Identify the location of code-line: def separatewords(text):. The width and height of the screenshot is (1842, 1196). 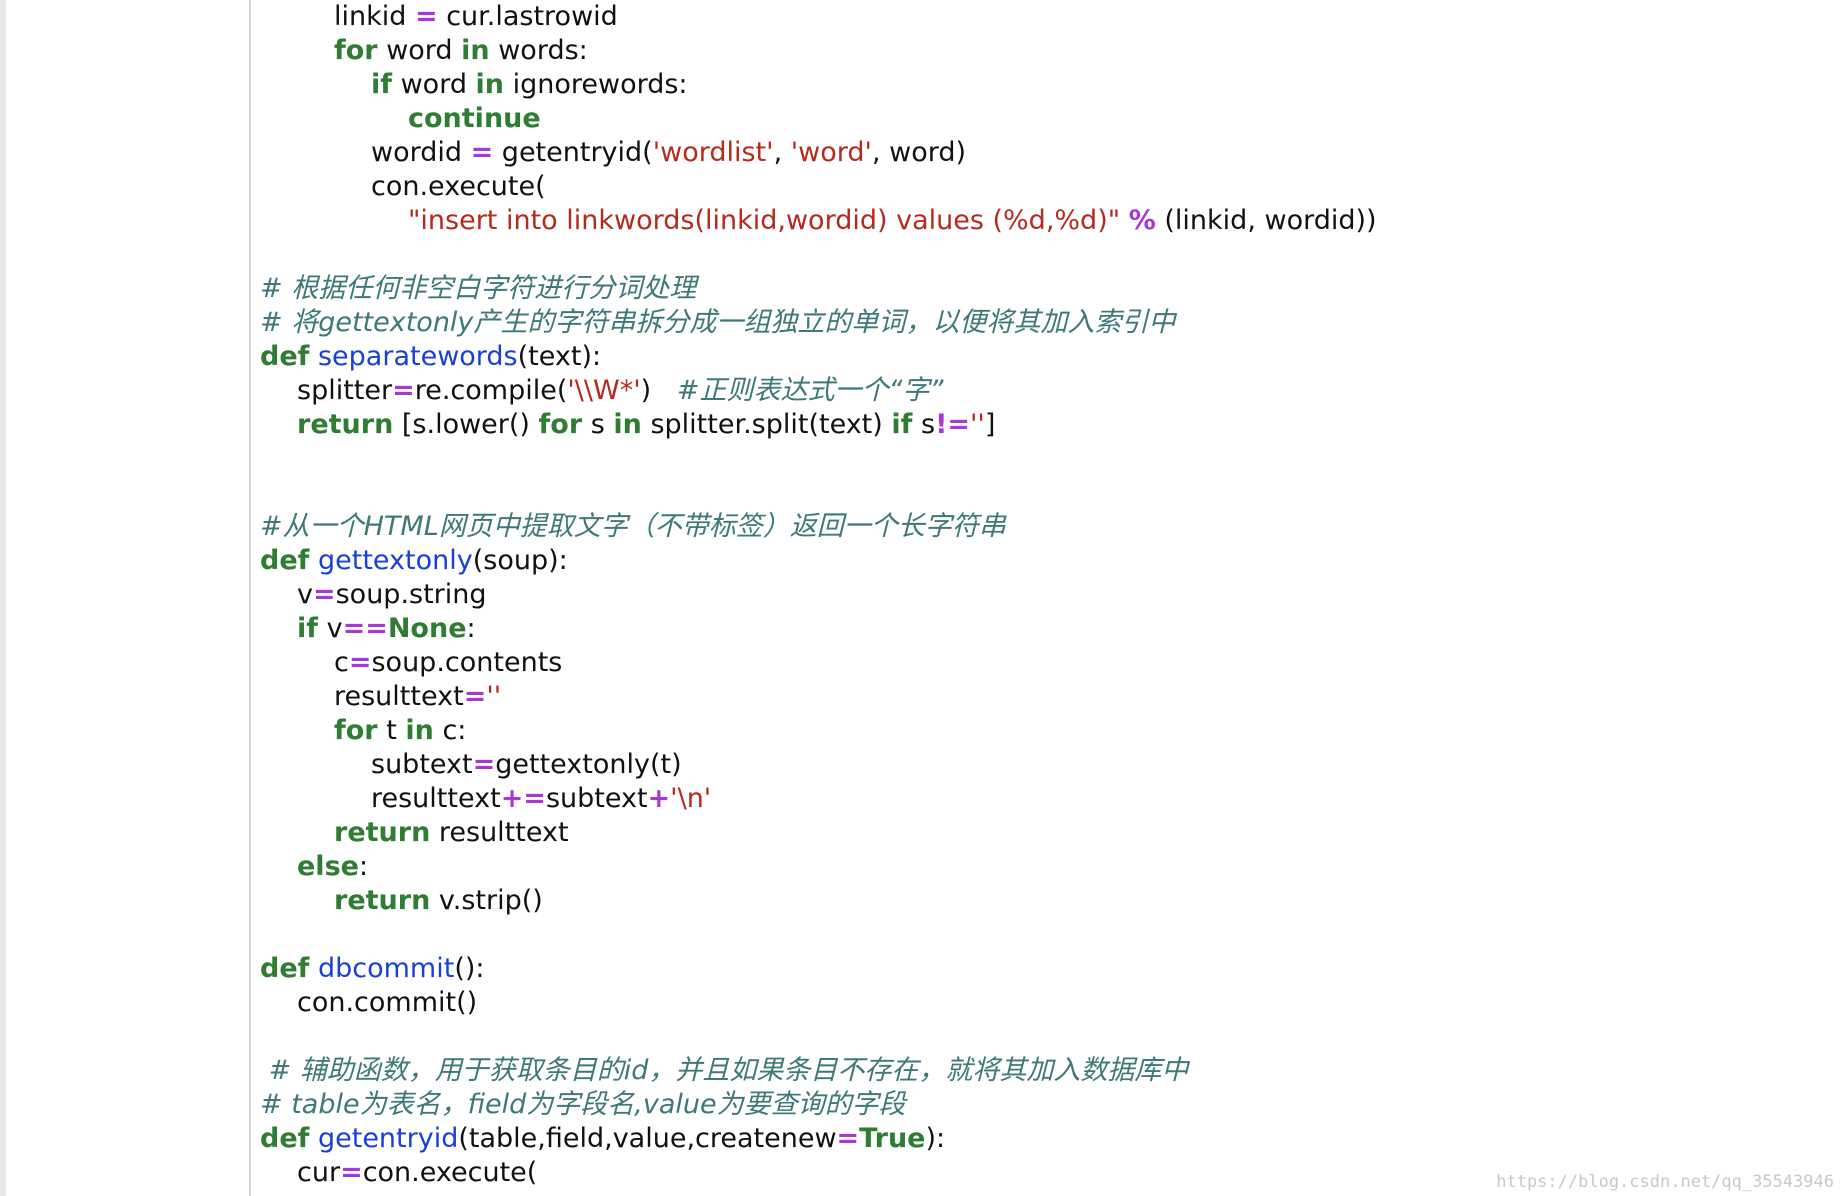
(1040, 357).